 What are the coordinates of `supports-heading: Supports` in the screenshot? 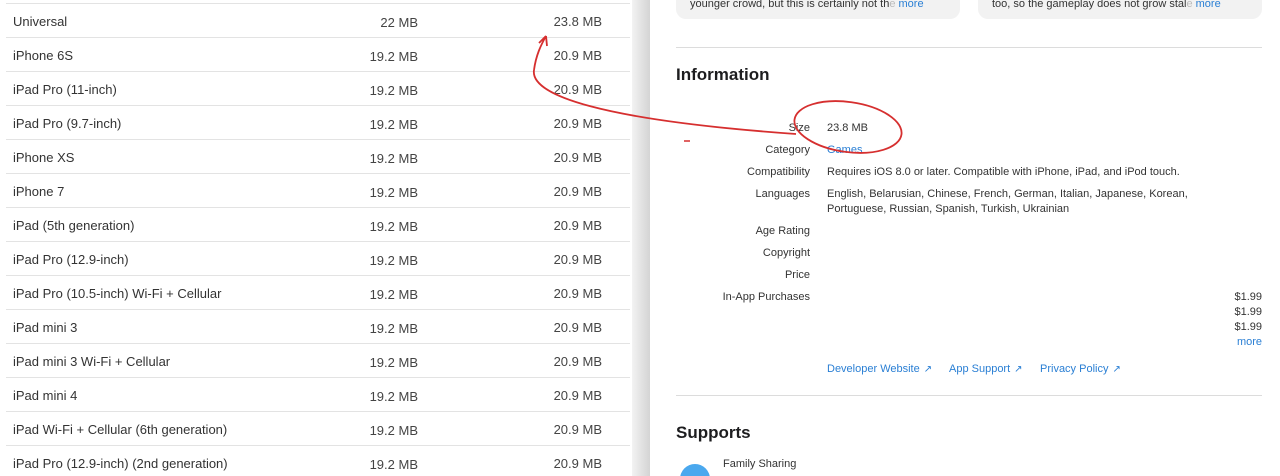 It's located at (713, 432).